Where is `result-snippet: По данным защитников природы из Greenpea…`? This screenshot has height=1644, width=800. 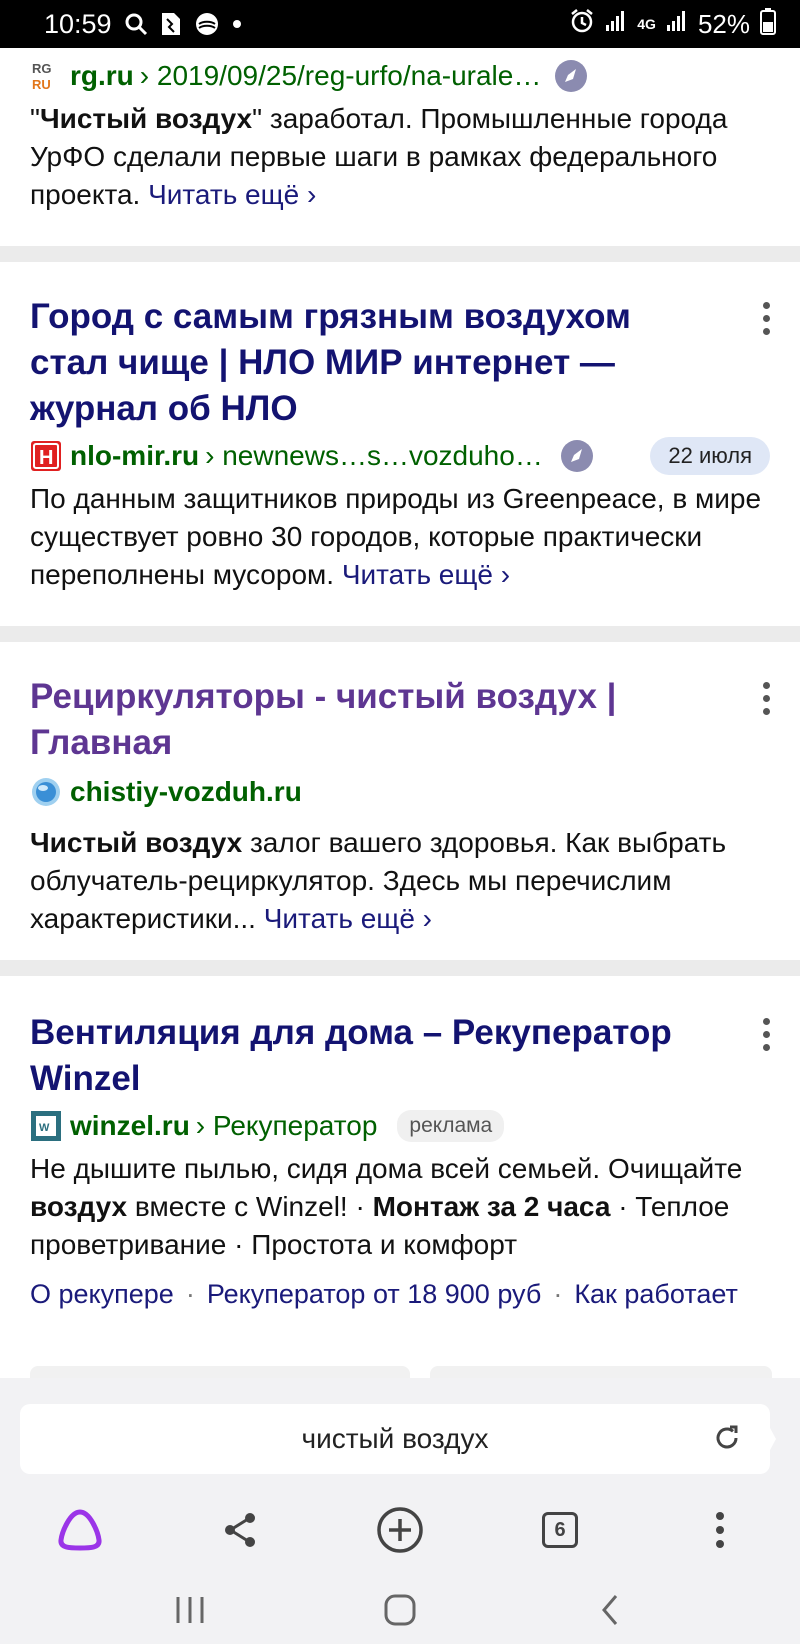 result-snippet: По данным защитников природы из Greenpea… is located at coordinates (400, 537).